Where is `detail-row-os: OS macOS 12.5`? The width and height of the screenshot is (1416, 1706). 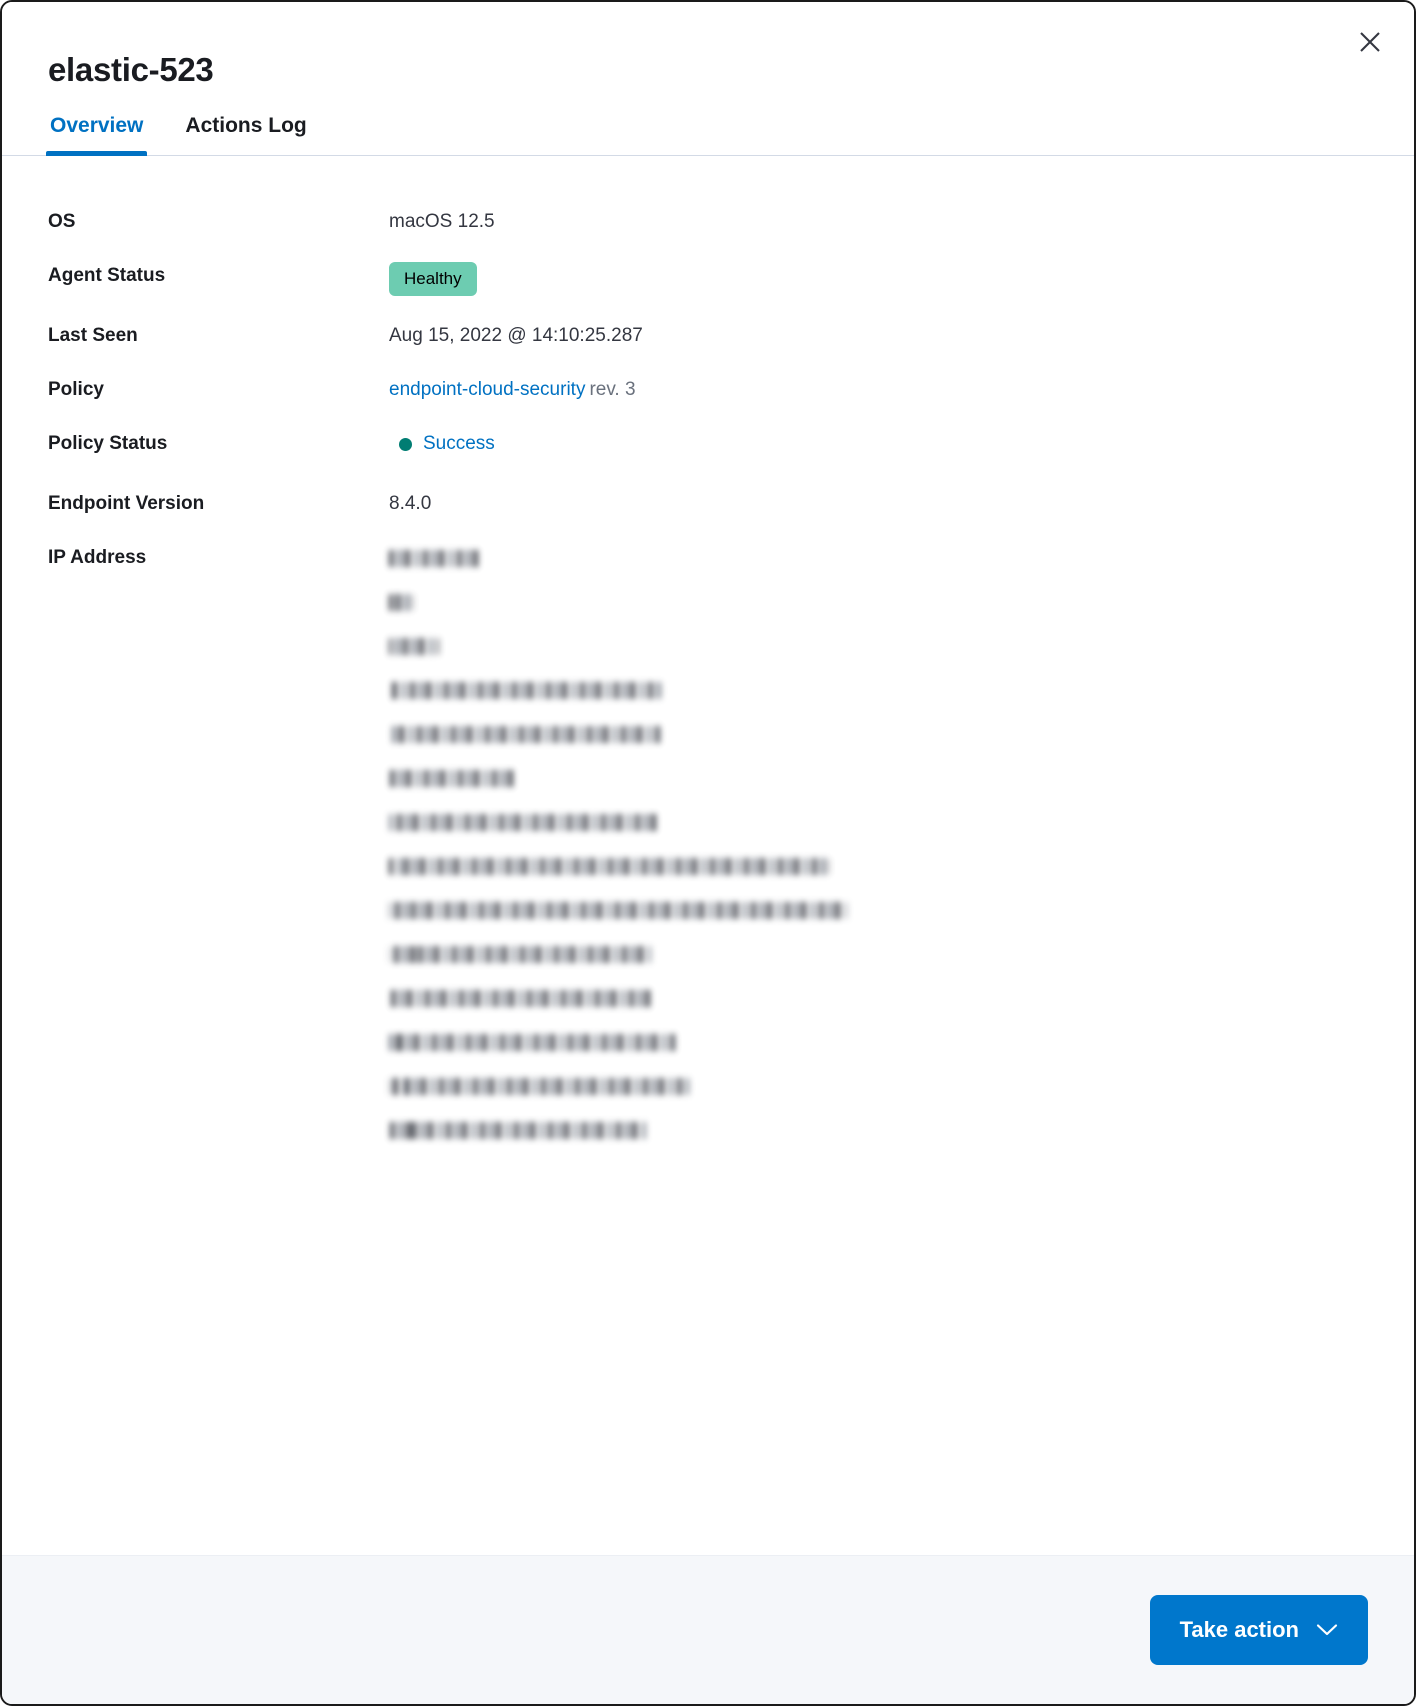
detail-row-os: OS macOS 12.5 is located at coordinates (708, 222).